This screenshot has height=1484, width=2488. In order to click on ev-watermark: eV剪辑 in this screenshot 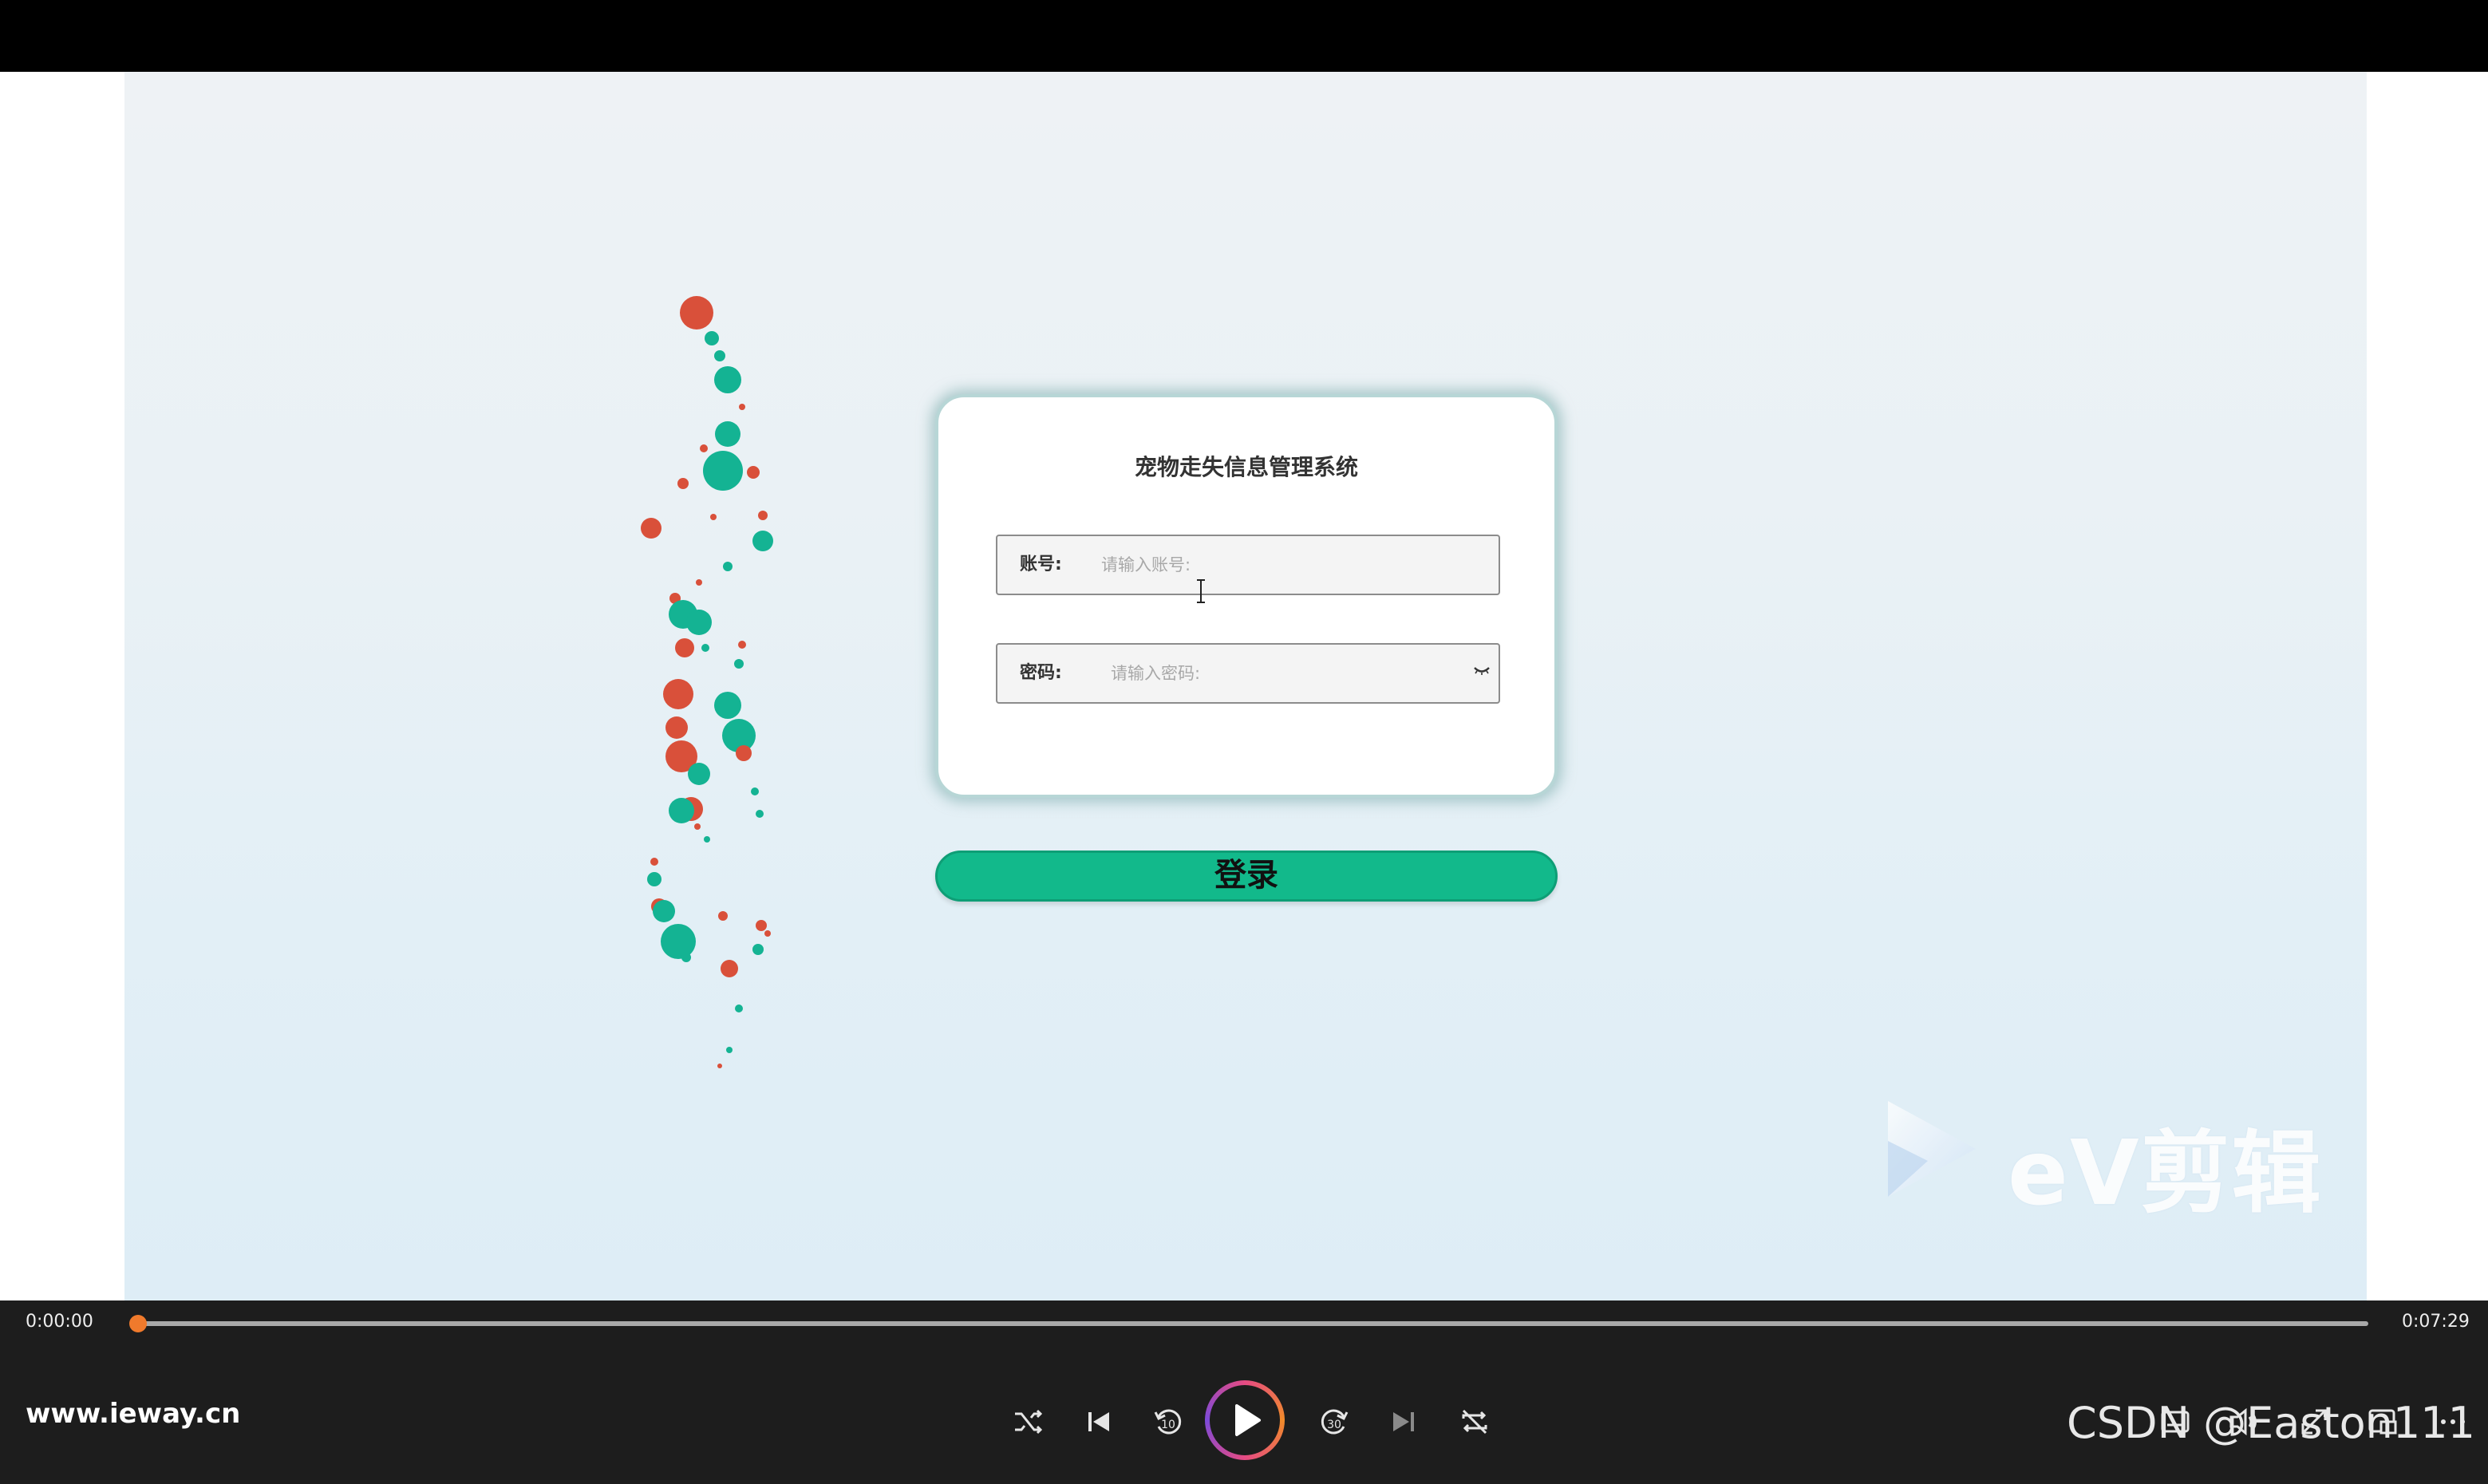, I will do `click(2119, 1159)`.